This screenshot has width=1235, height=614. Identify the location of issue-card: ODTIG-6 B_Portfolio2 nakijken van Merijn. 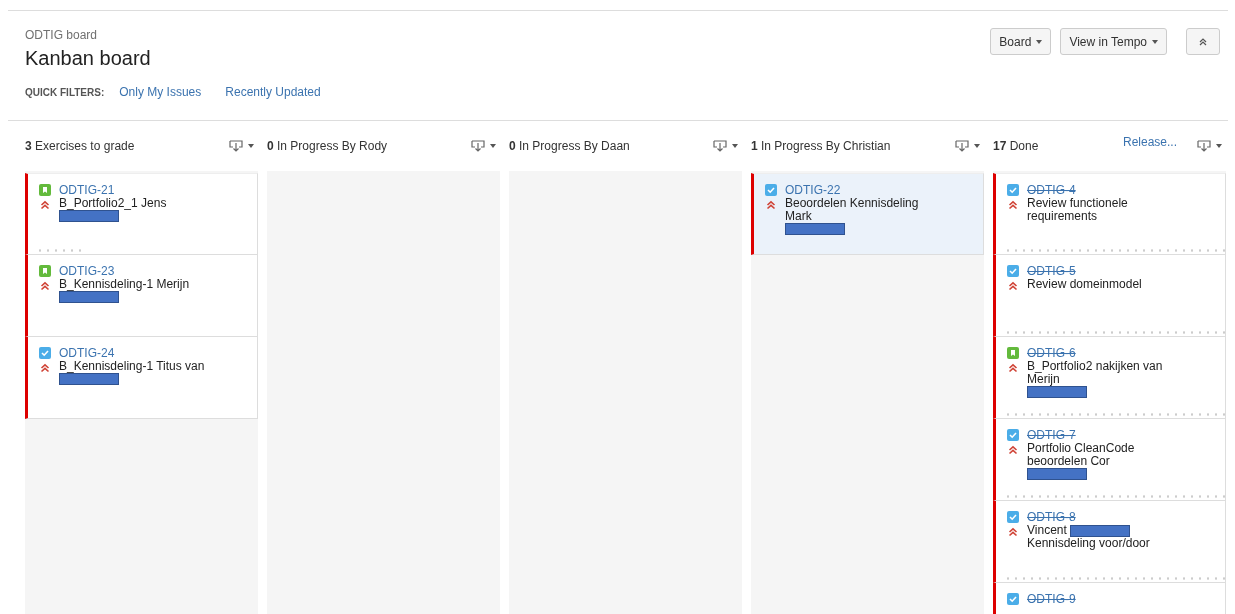
(1109, 378).